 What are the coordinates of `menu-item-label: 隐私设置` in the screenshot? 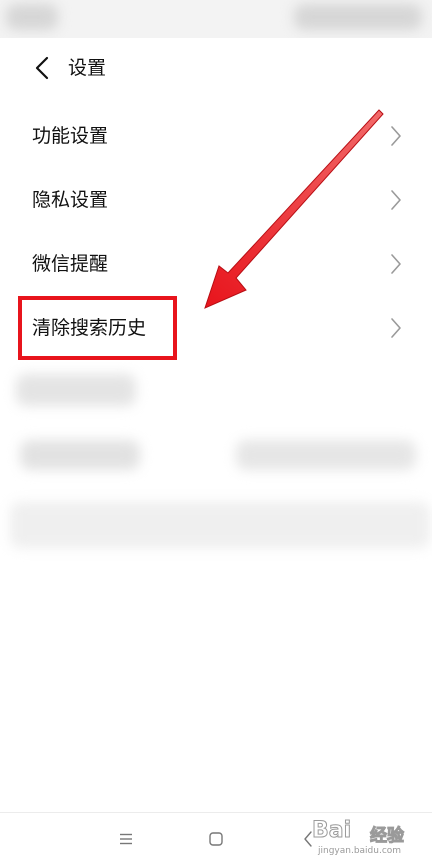 It's located at (70, 200).